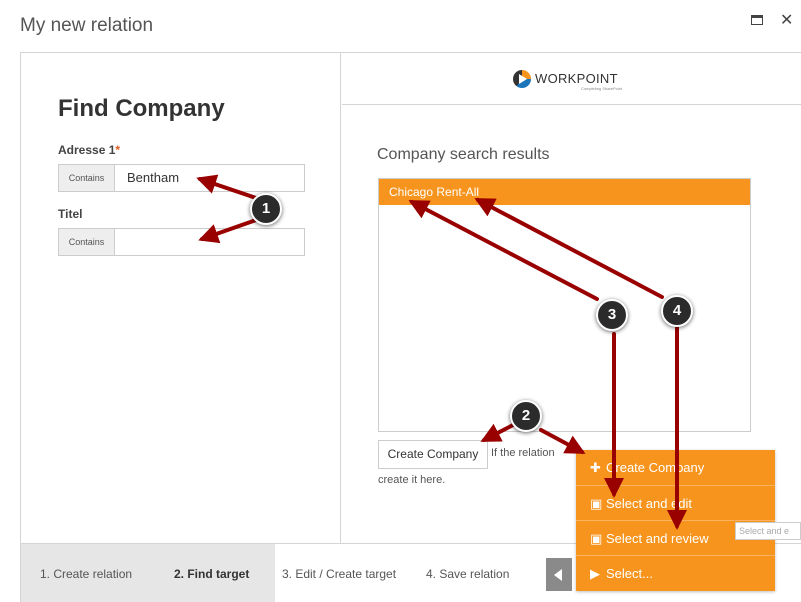 The image size is (801, 602). I want to click on save-icon: ▣, so click(596, 503).